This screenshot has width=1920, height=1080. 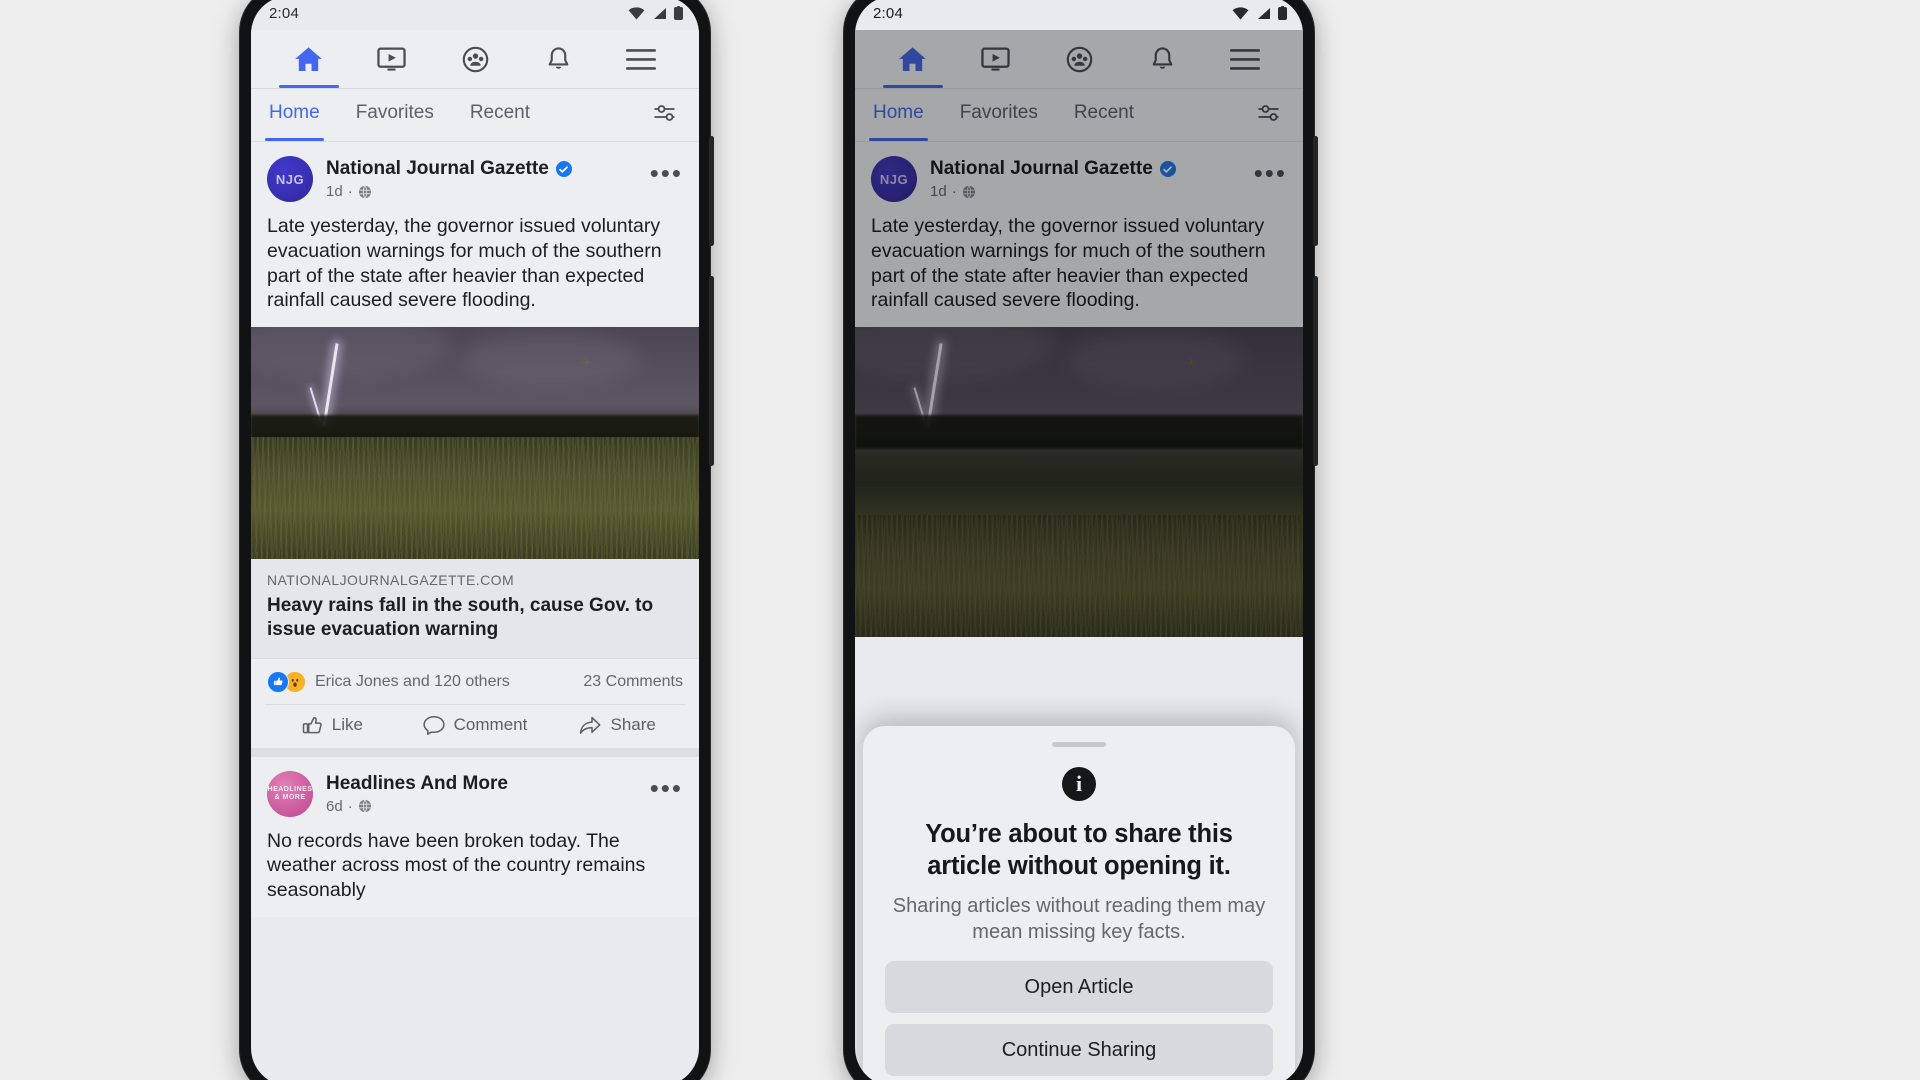 What do you see at coordinates (488, 806) in the screenshot?
I see `post-timestamp-row: 6d ·` at bounding box center [488, 806].